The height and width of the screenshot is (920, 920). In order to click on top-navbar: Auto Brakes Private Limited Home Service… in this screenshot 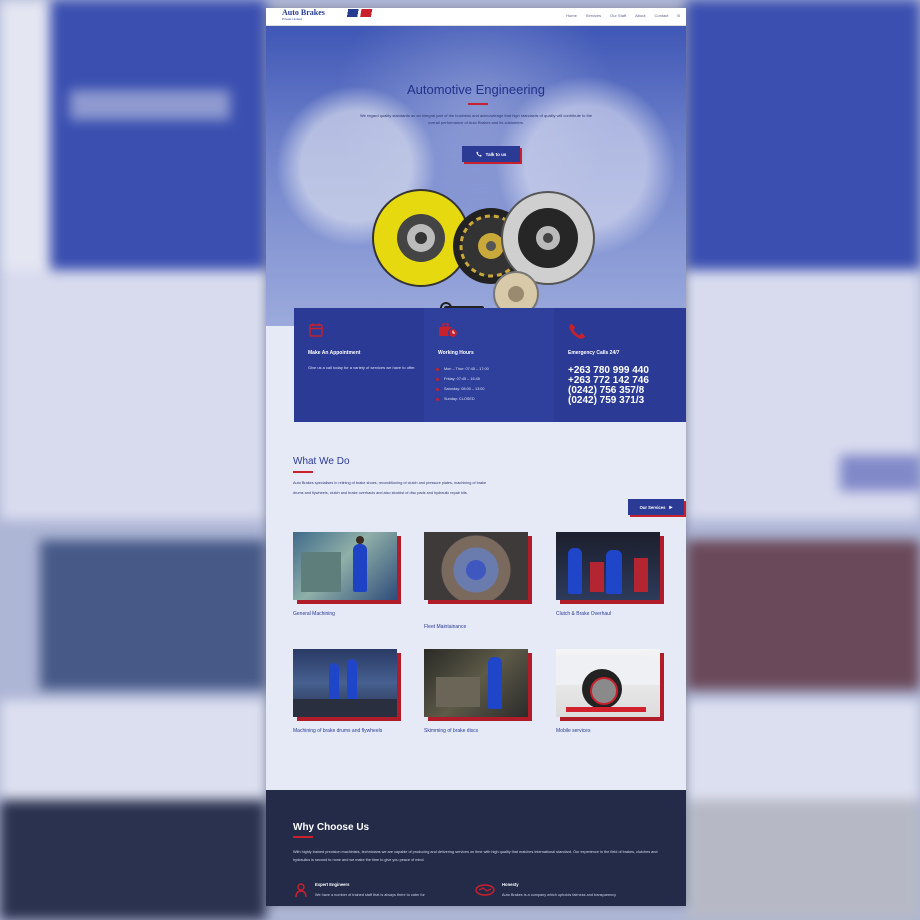, I will do `click(476, 17)`.